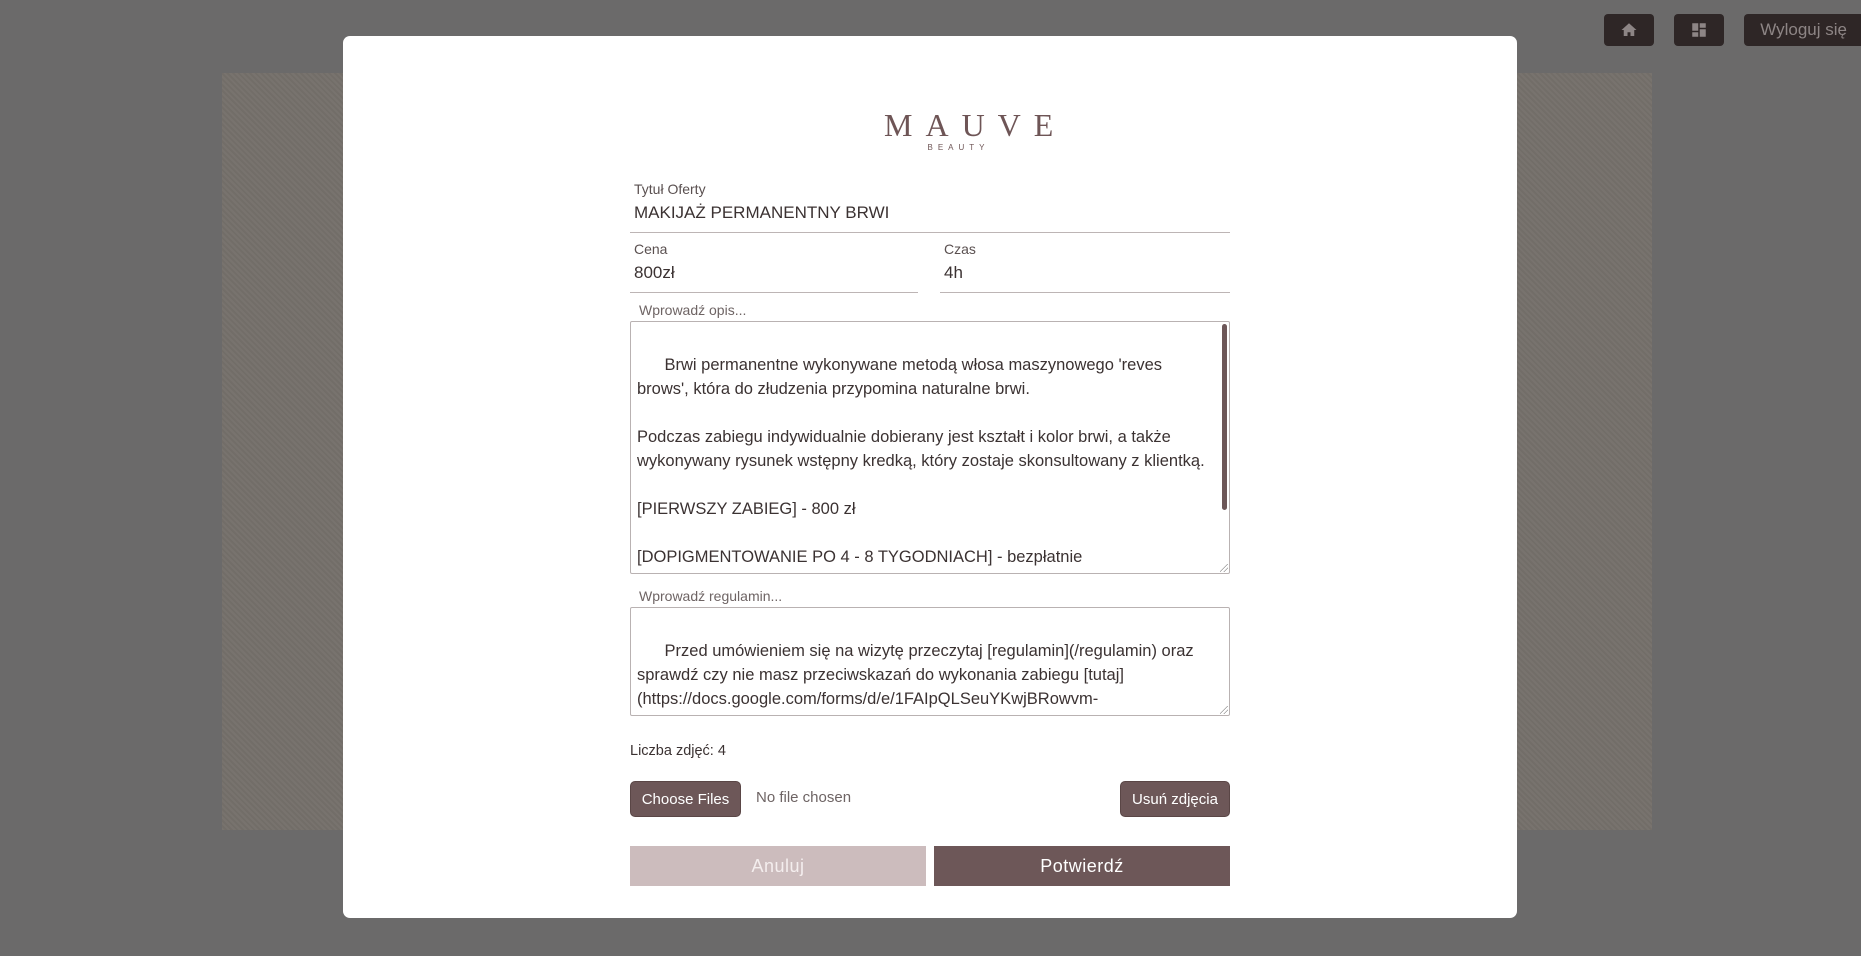 This screenshot has height=956, width=1861. I want to click on time-label: Czas, so click(960, 249).